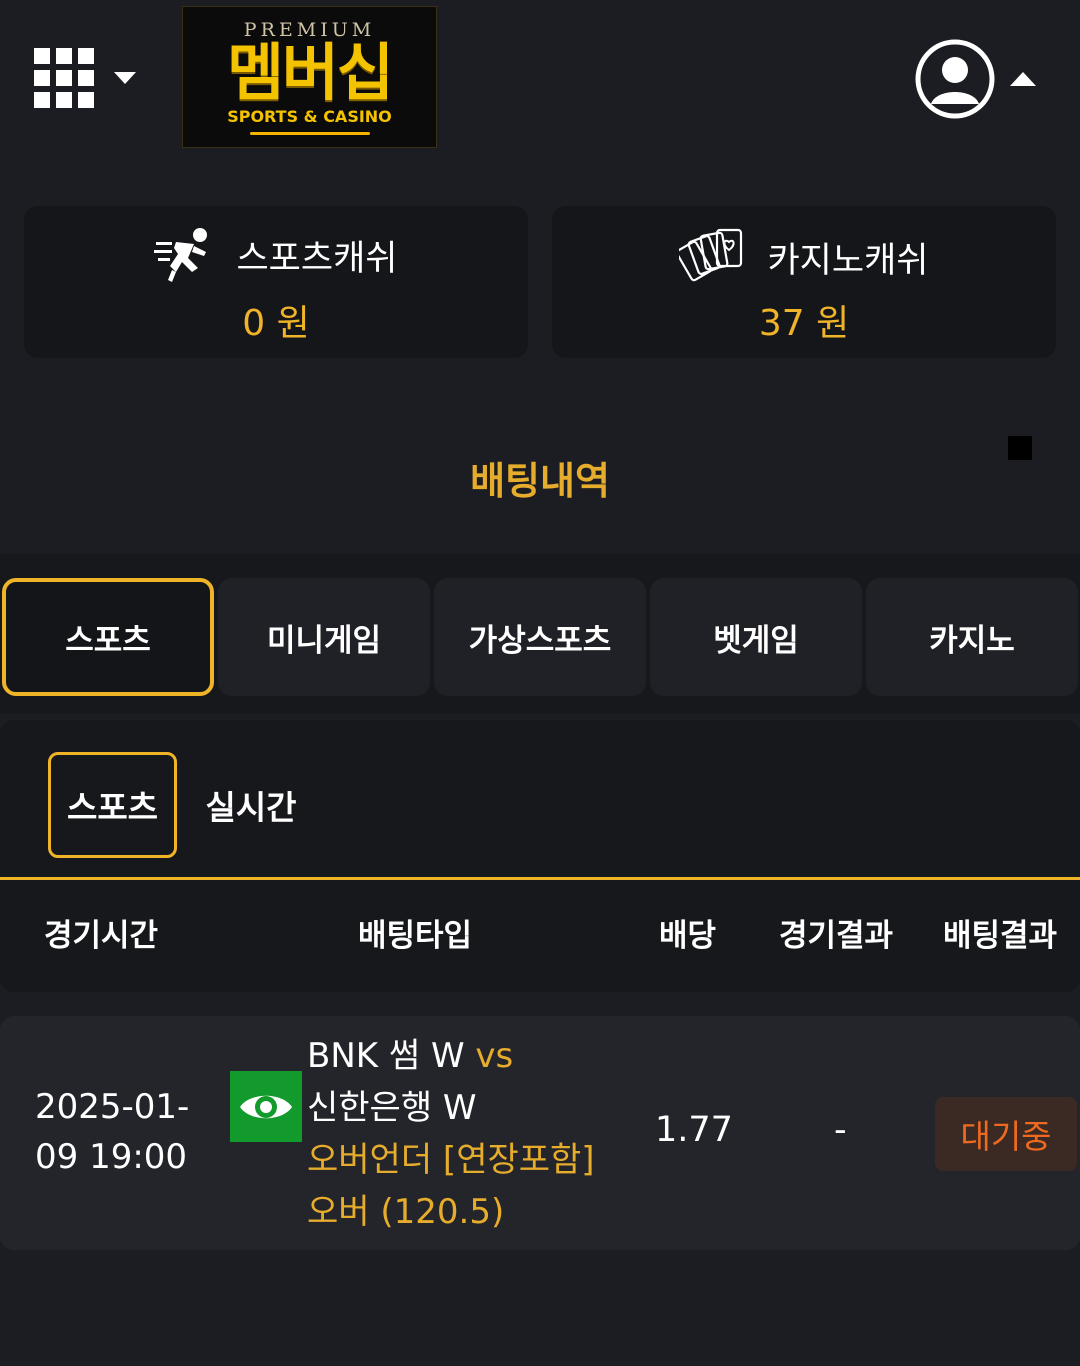 The image size is (1080, 1366). Describe the element at coordinates (392, 1108) in the screenshot. I see `away-team: 신한은행 W` at that location.